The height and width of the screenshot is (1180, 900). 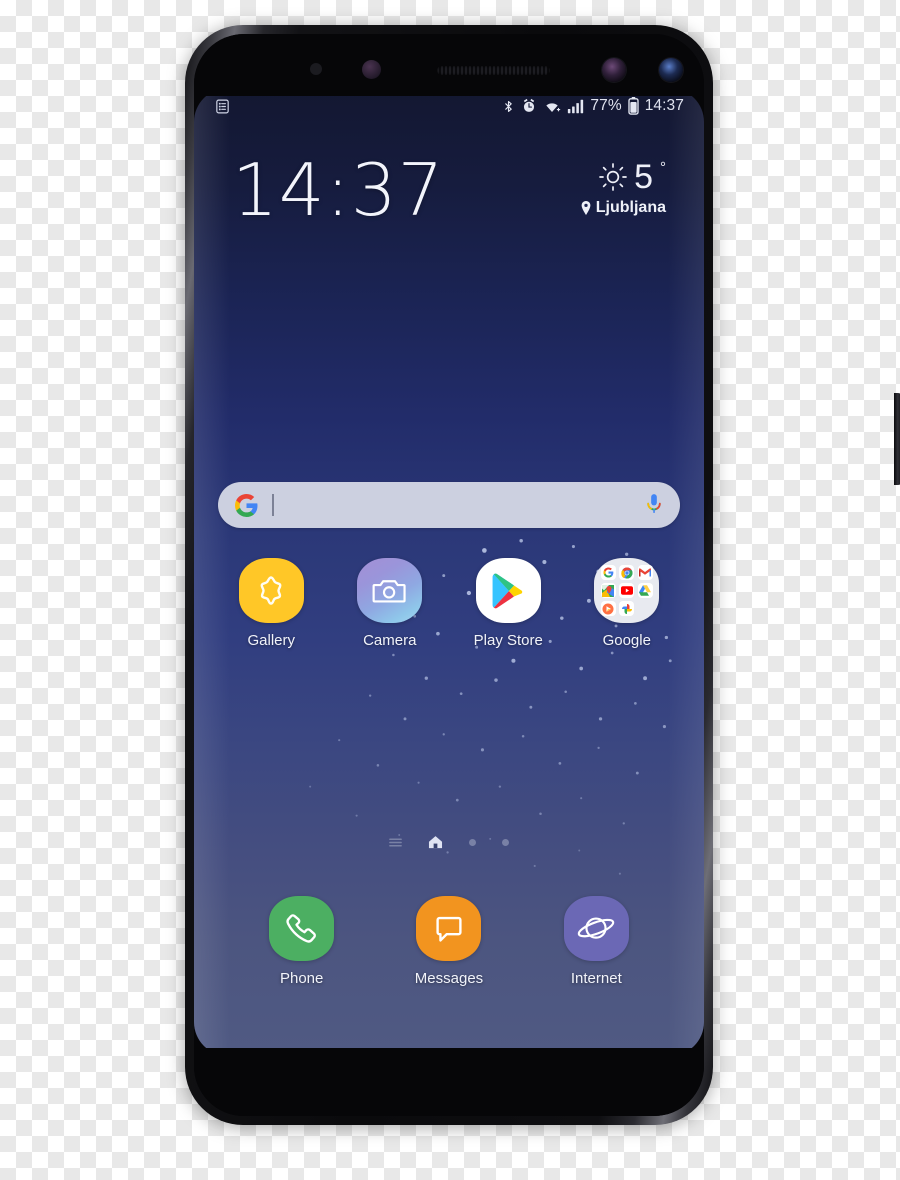 I want to click on app-phone: Phone, so click(x=301, y=941).